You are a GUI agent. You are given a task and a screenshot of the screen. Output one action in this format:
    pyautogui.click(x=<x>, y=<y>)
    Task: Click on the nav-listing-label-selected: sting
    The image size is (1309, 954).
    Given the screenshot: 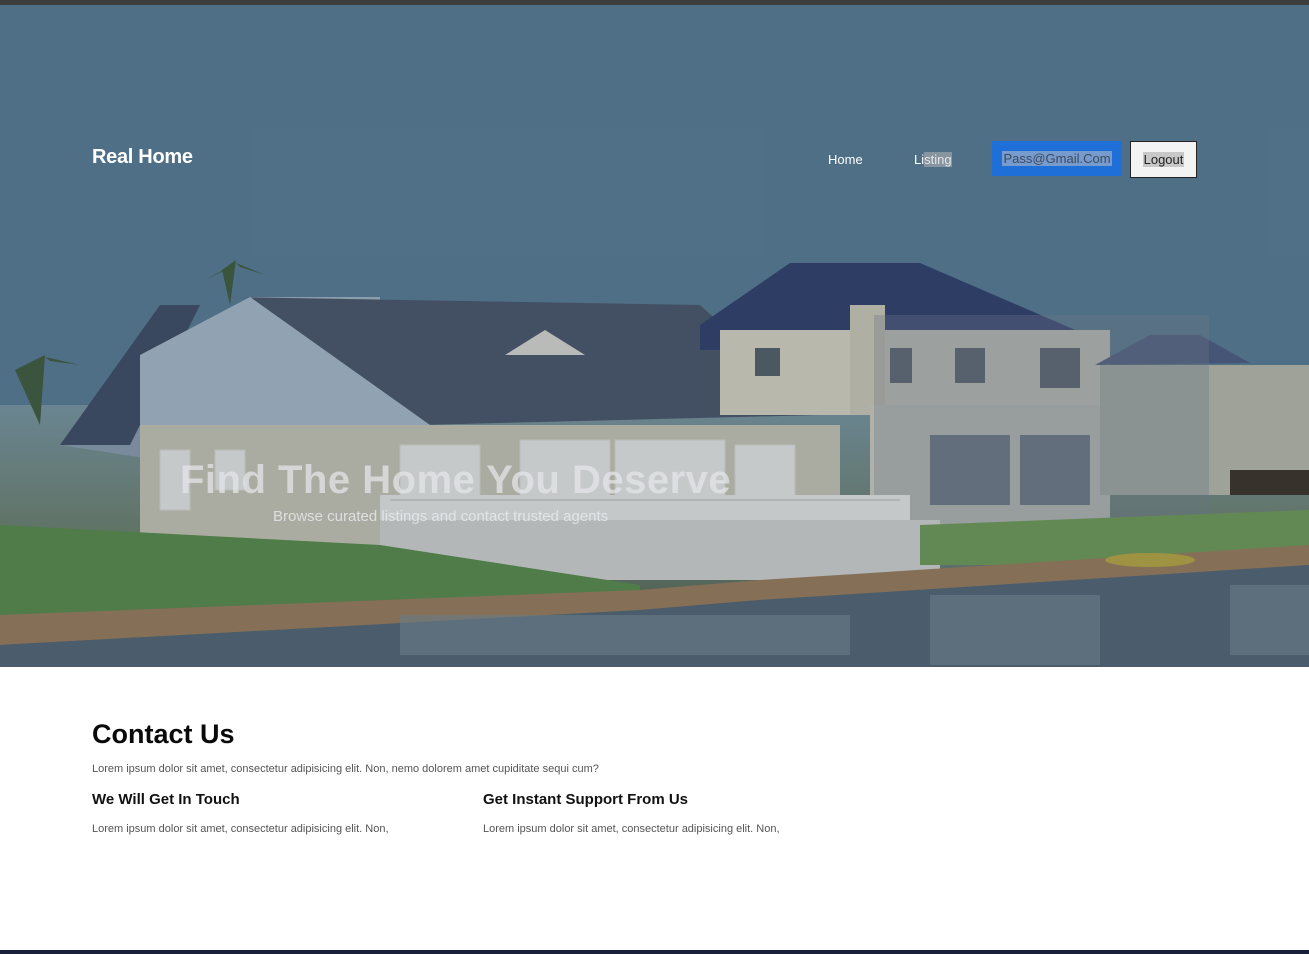 What is the action you would take?
    pyautogui.click(x=938, y=159)
    